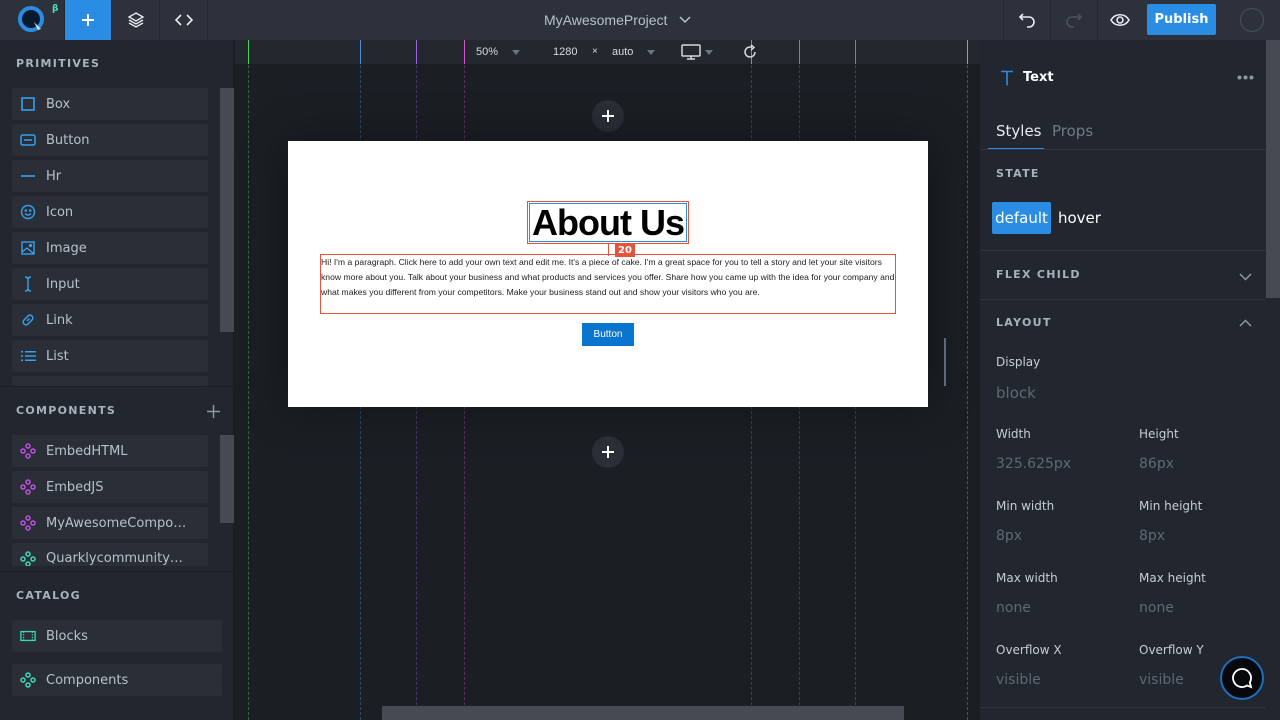 The image size is (1280, 720). I want to click on flex-child-title: FLEX CHILD, so click(1038, 274).